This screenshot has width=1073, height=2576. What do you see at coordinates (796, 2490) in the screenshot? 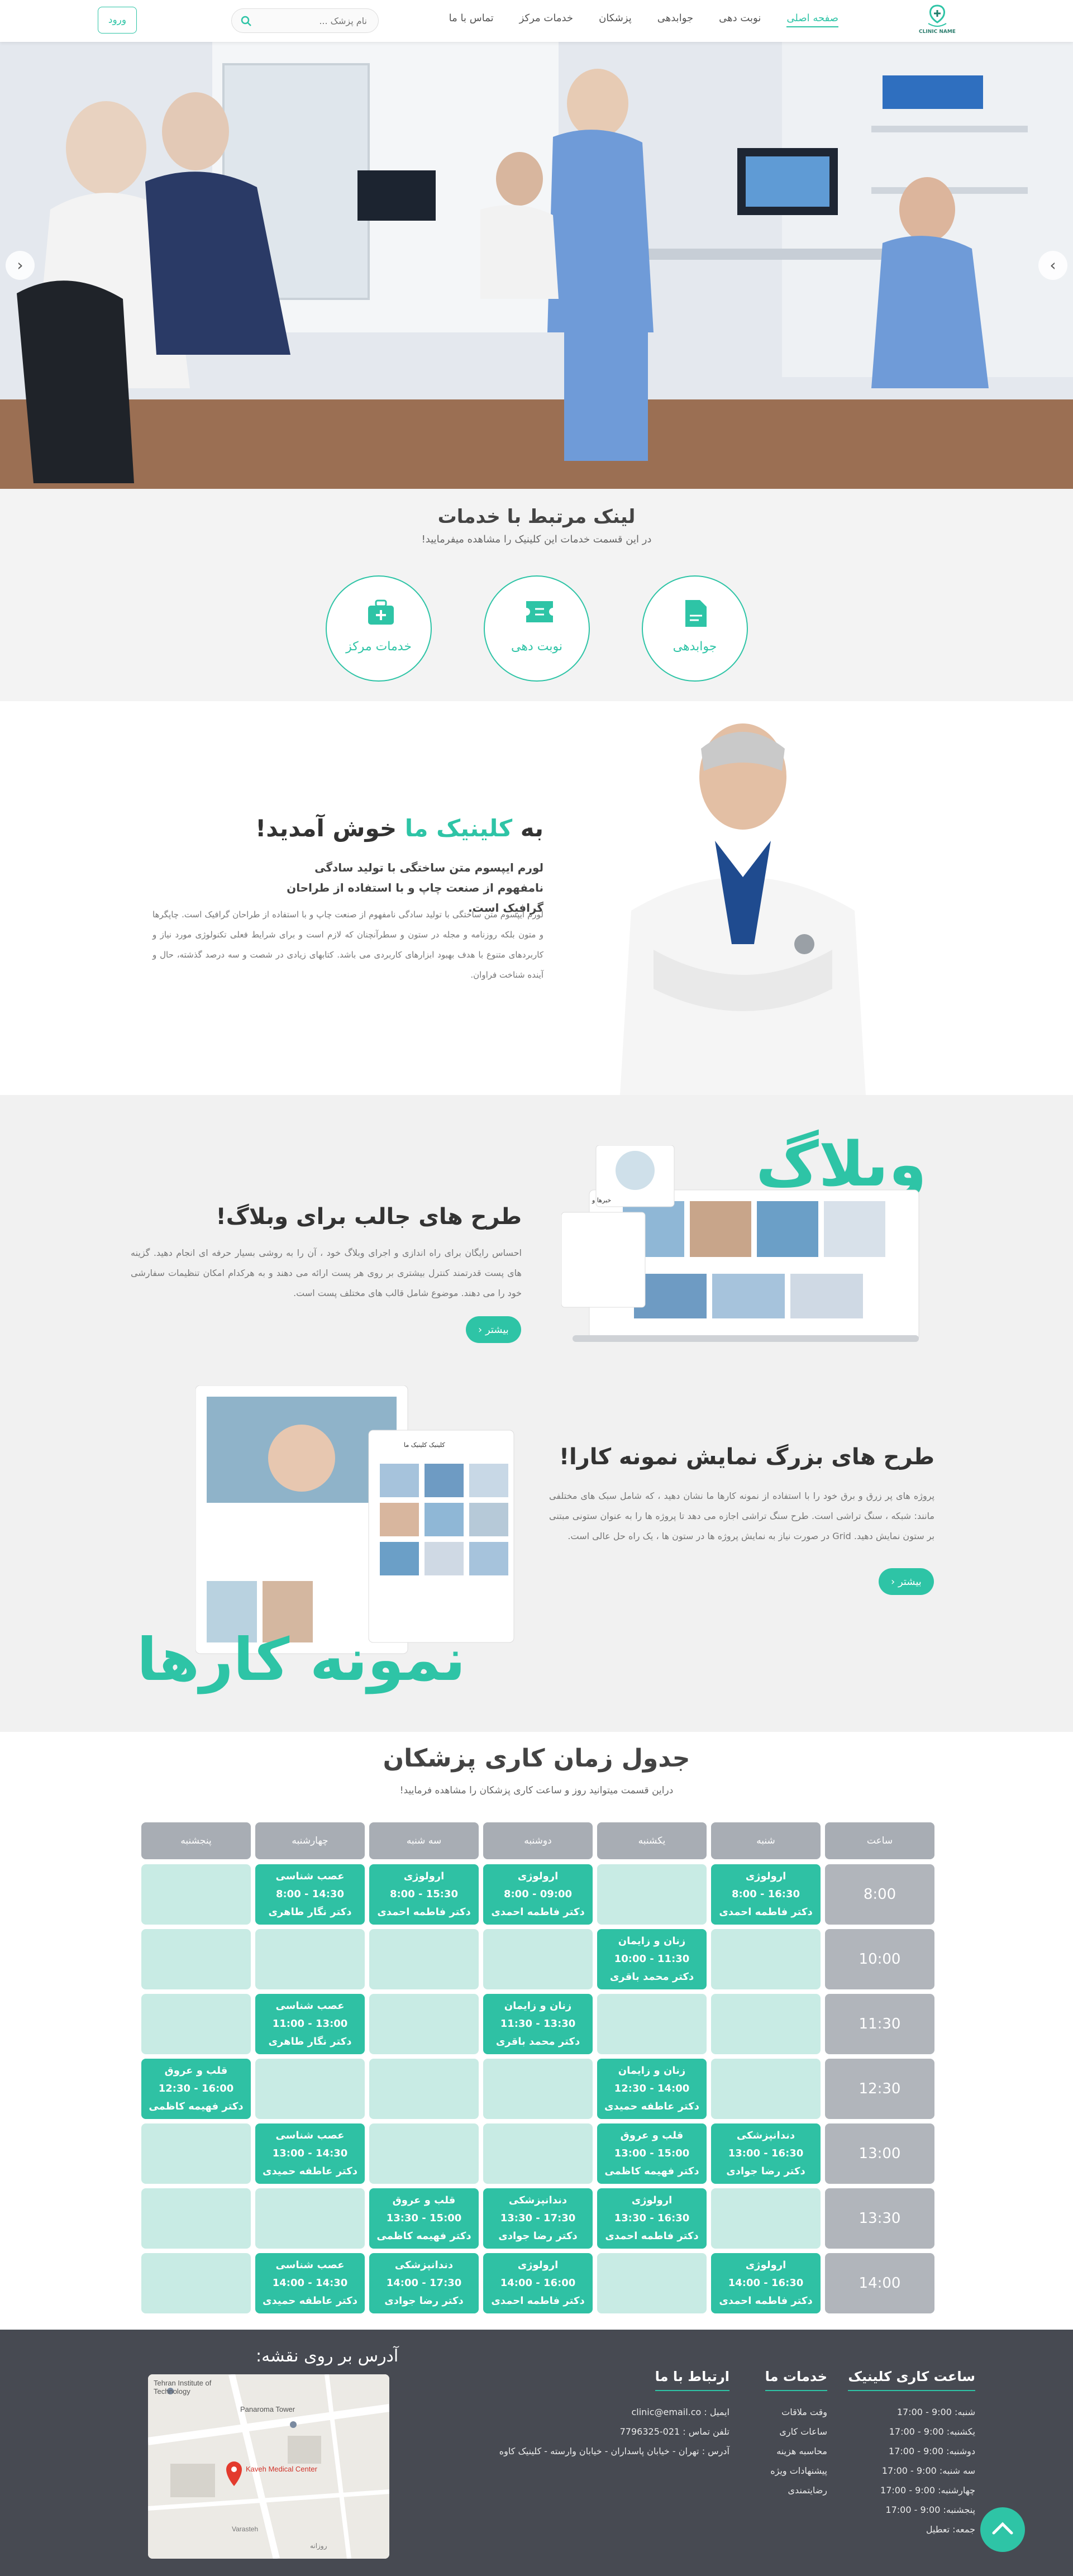
I see `footer-service-link: رضایتمندی` at bounding box center [796, 2490].